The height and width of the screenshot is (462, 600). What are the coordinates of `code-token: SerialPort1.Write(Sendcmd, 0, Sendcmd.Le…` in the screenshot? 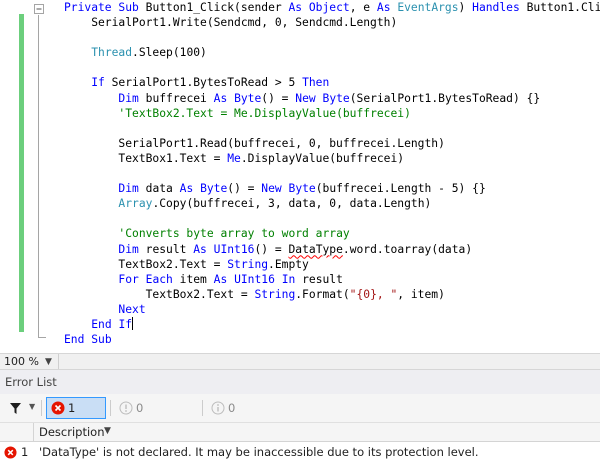 It's located at (231, 23).